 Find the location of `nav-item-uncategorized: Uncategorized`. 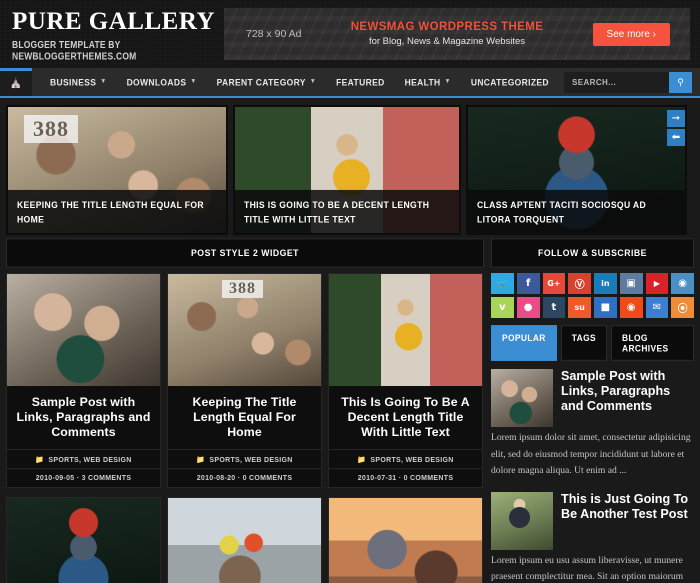

nav-item-uncategorized: Uncategorized is located at coordinates (510, 81).